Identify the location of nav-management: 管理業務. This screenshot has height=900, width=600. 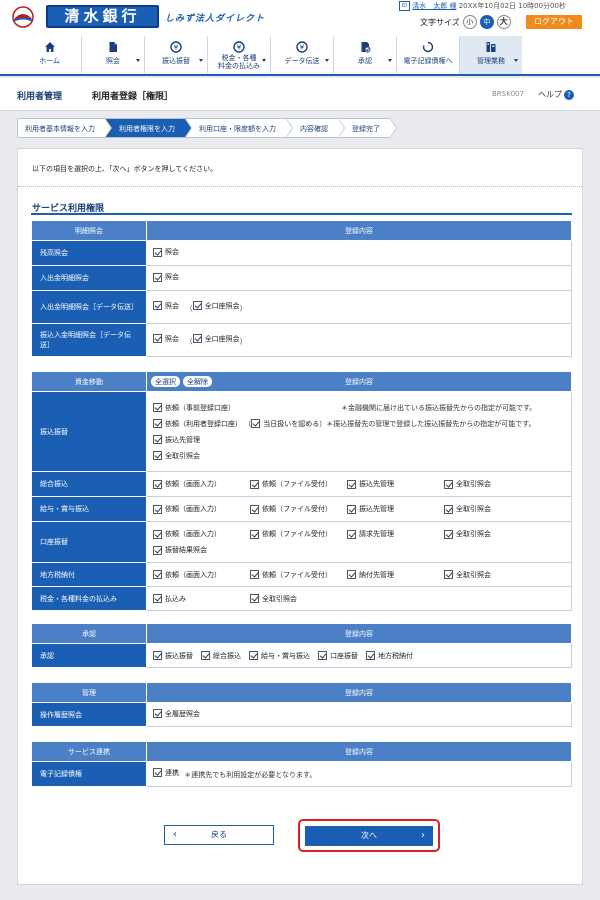
(490, 55).